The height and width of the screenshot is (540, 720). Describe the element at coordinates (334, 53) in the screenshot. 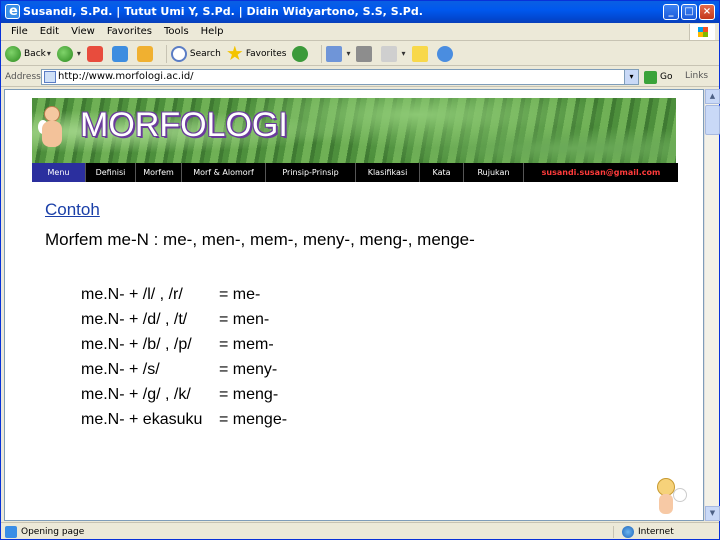

I see `mail-icon` at that location.